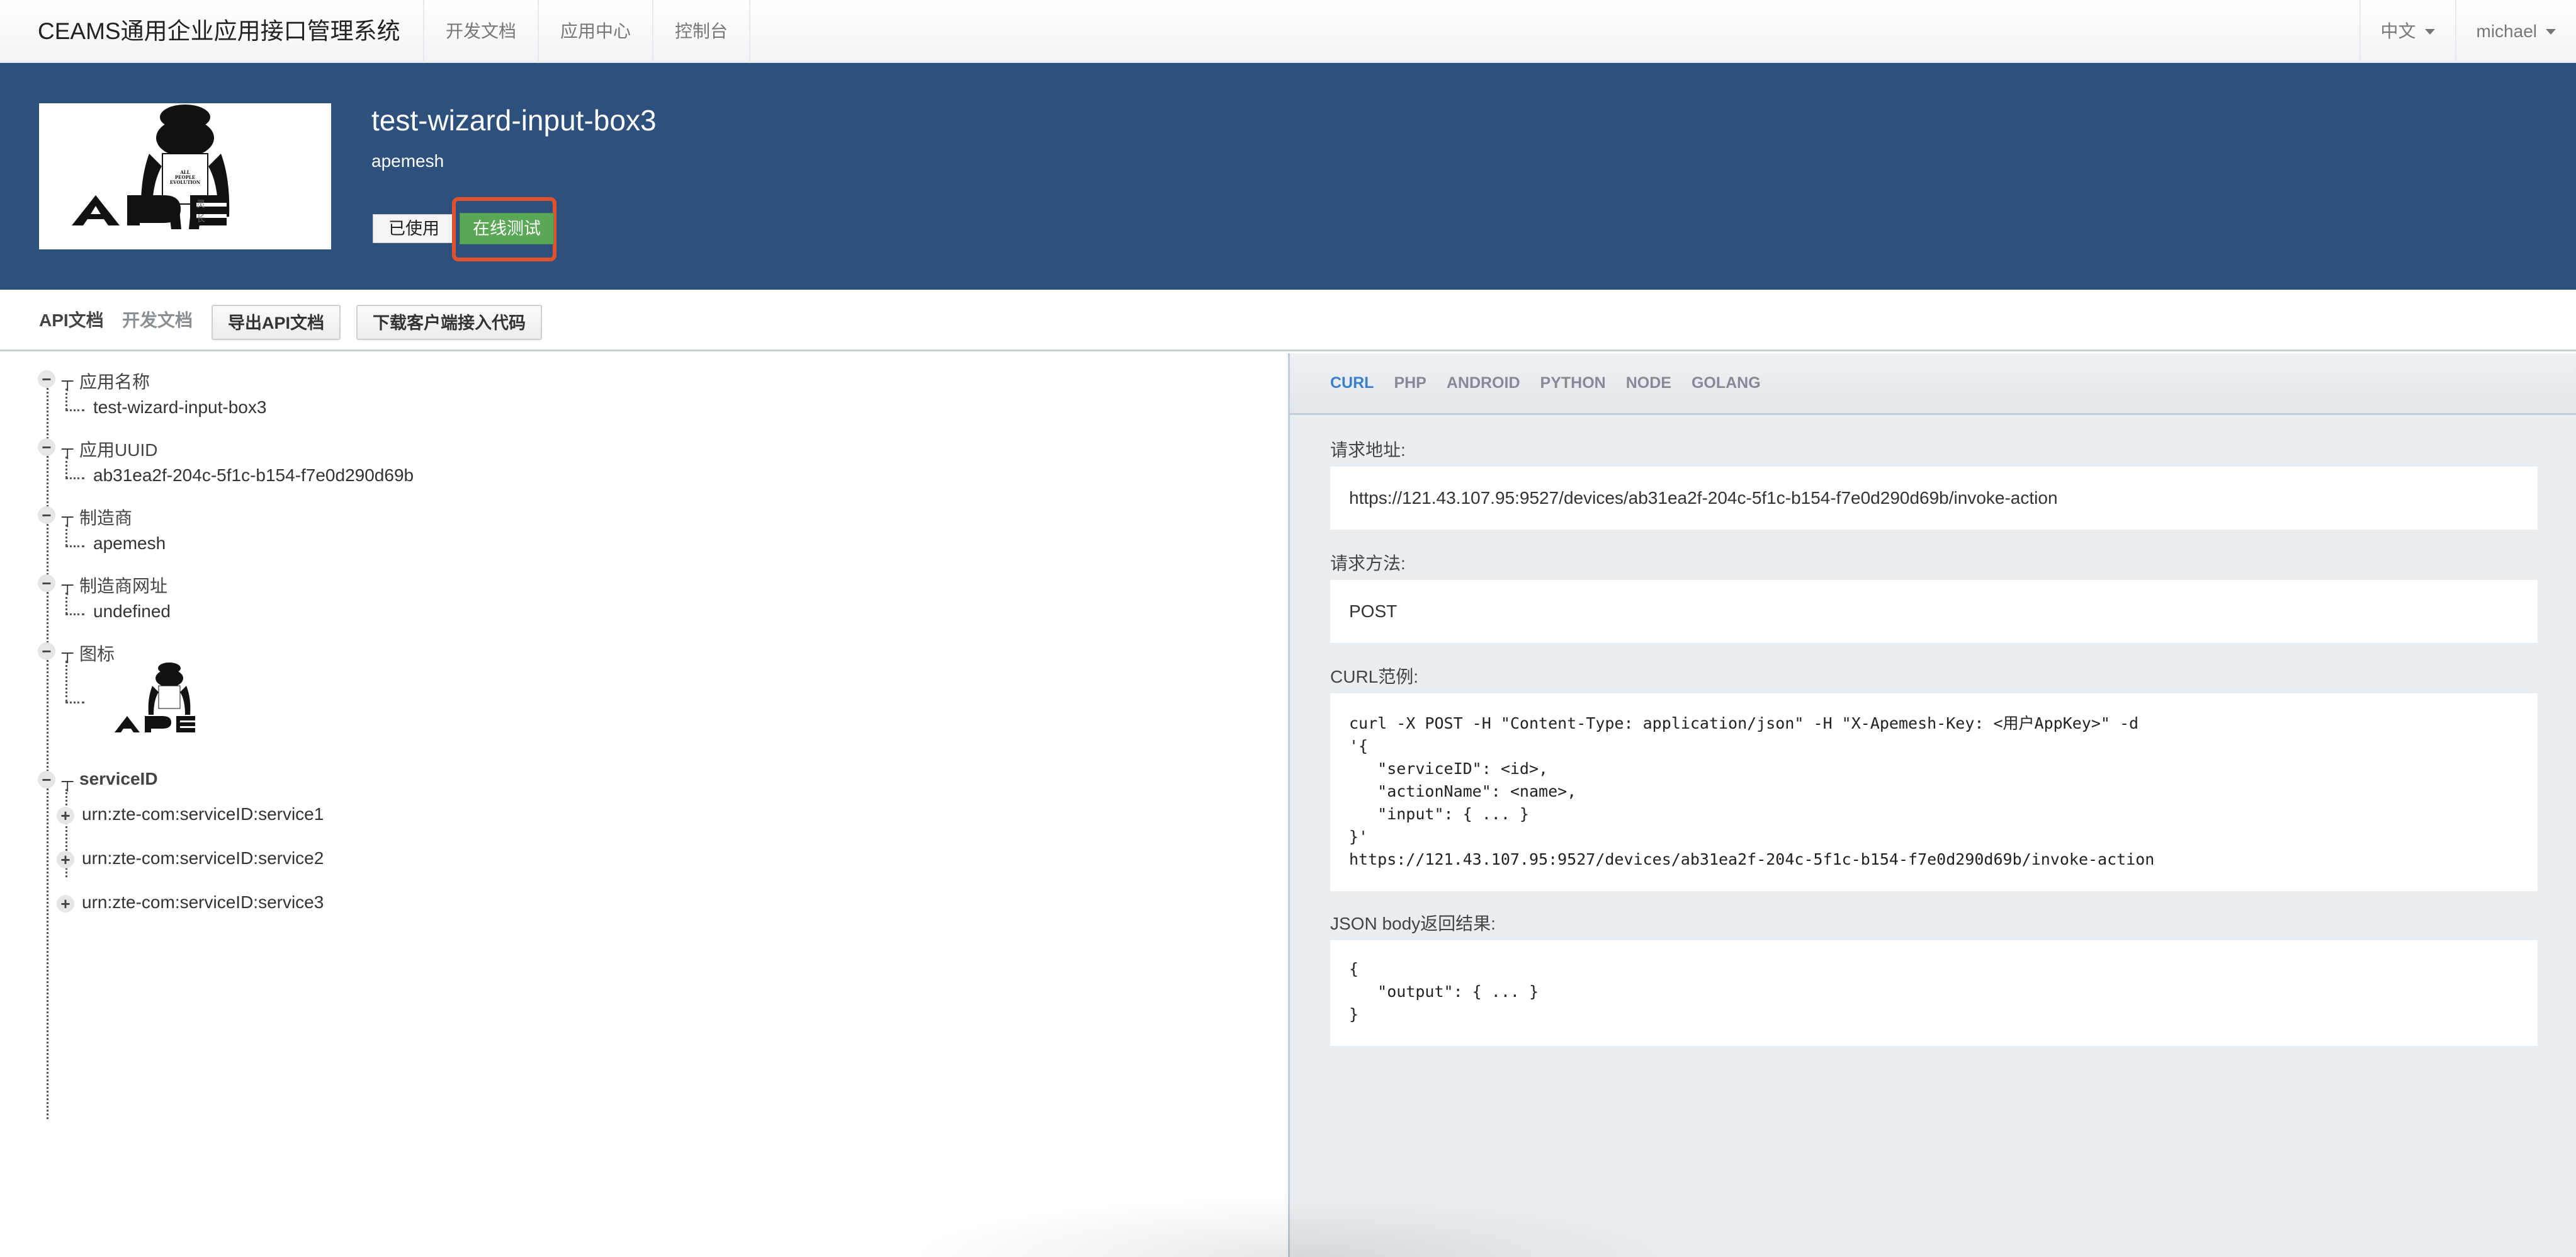  I want to click on tree-value-app-uuid: ab31ea2f-204c-5f1c-b154-f7e0d290d69b, so click(253, 475).